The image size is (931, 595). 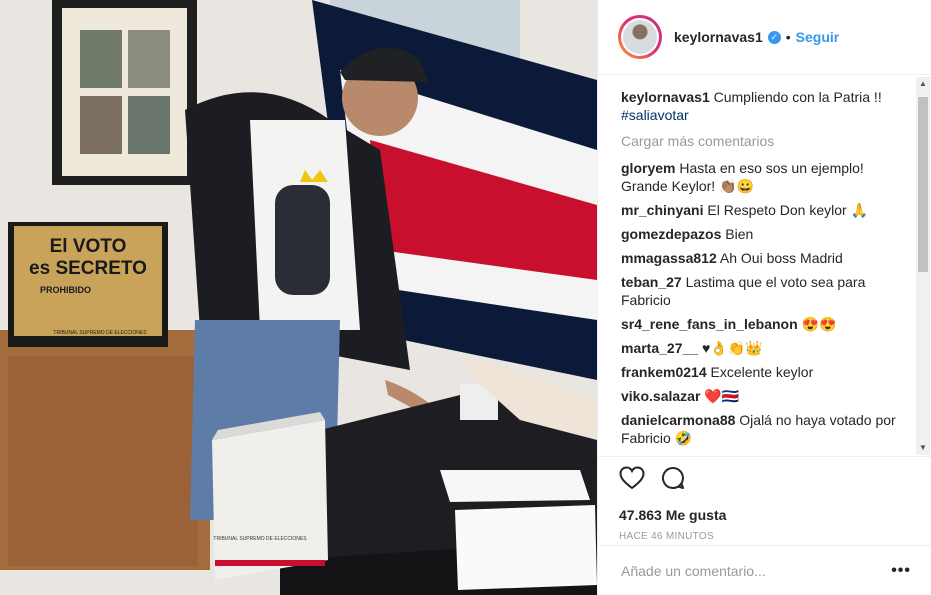 I want to click on comment-item: gomezdepazos Bien, so click(x=765, y=234).